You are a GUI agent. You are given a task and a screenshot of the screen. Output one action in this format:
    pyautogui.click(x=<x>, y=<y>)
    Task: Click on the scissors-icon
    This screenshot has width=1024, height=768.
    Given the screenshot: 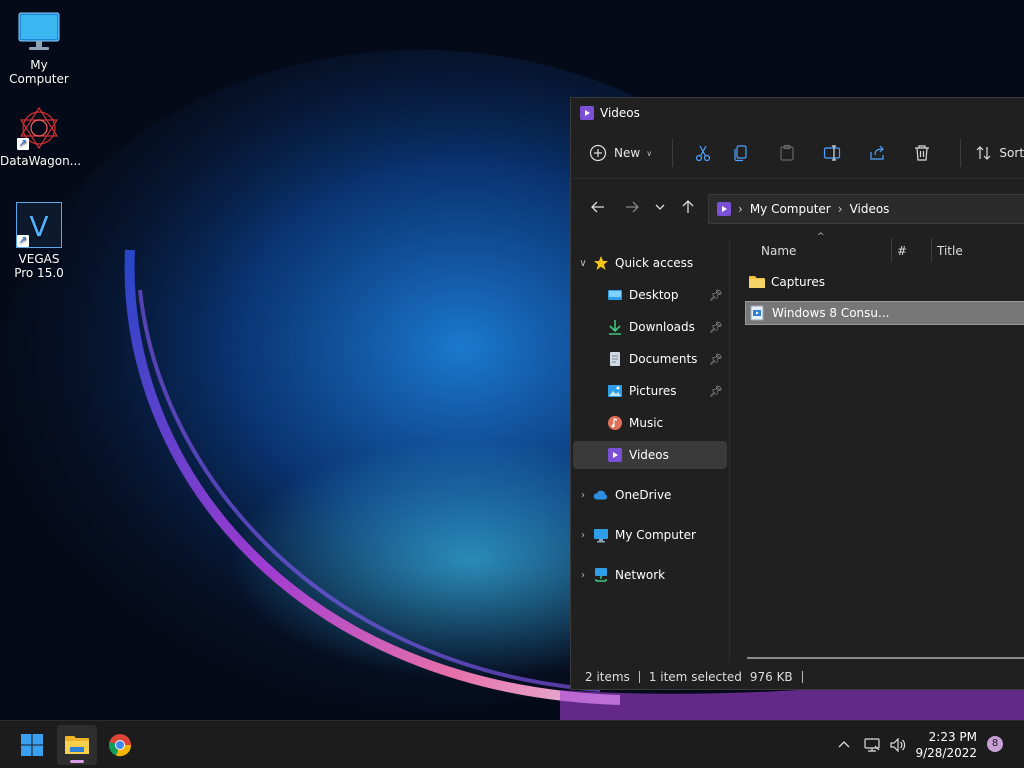 What is the action you would take?
    pyautogui.click(x=703, y=153)
    